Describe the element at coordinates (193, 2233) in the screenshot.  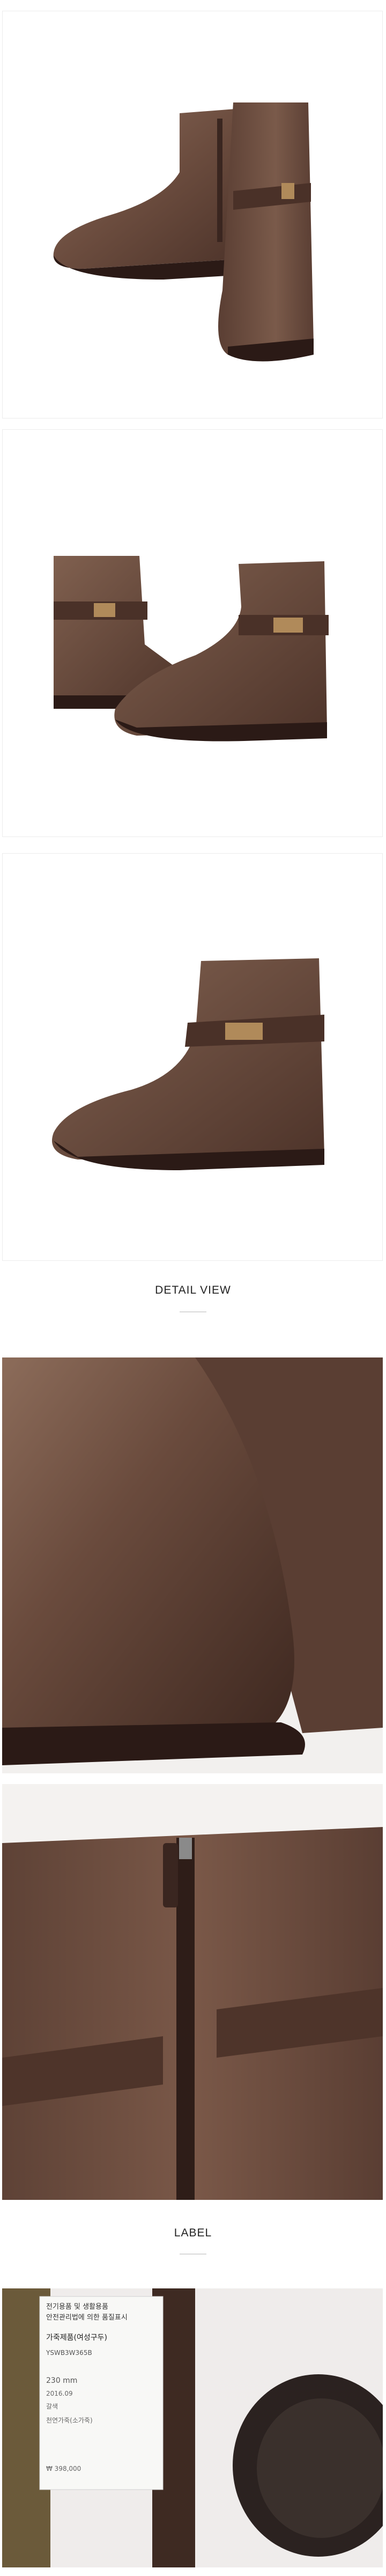
I see `section-title-label: LABEL` at that location.